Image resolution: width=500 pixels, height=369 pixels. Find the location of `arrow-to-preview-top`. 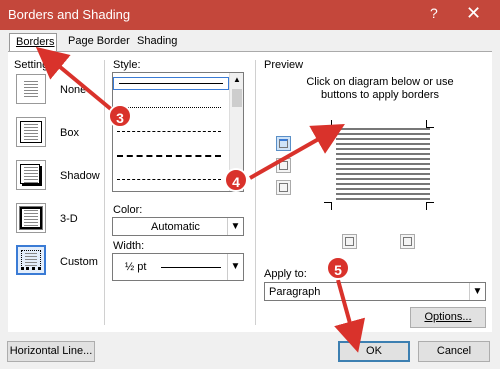

arrow-to-preview-top is located at coordinates (297, 152).